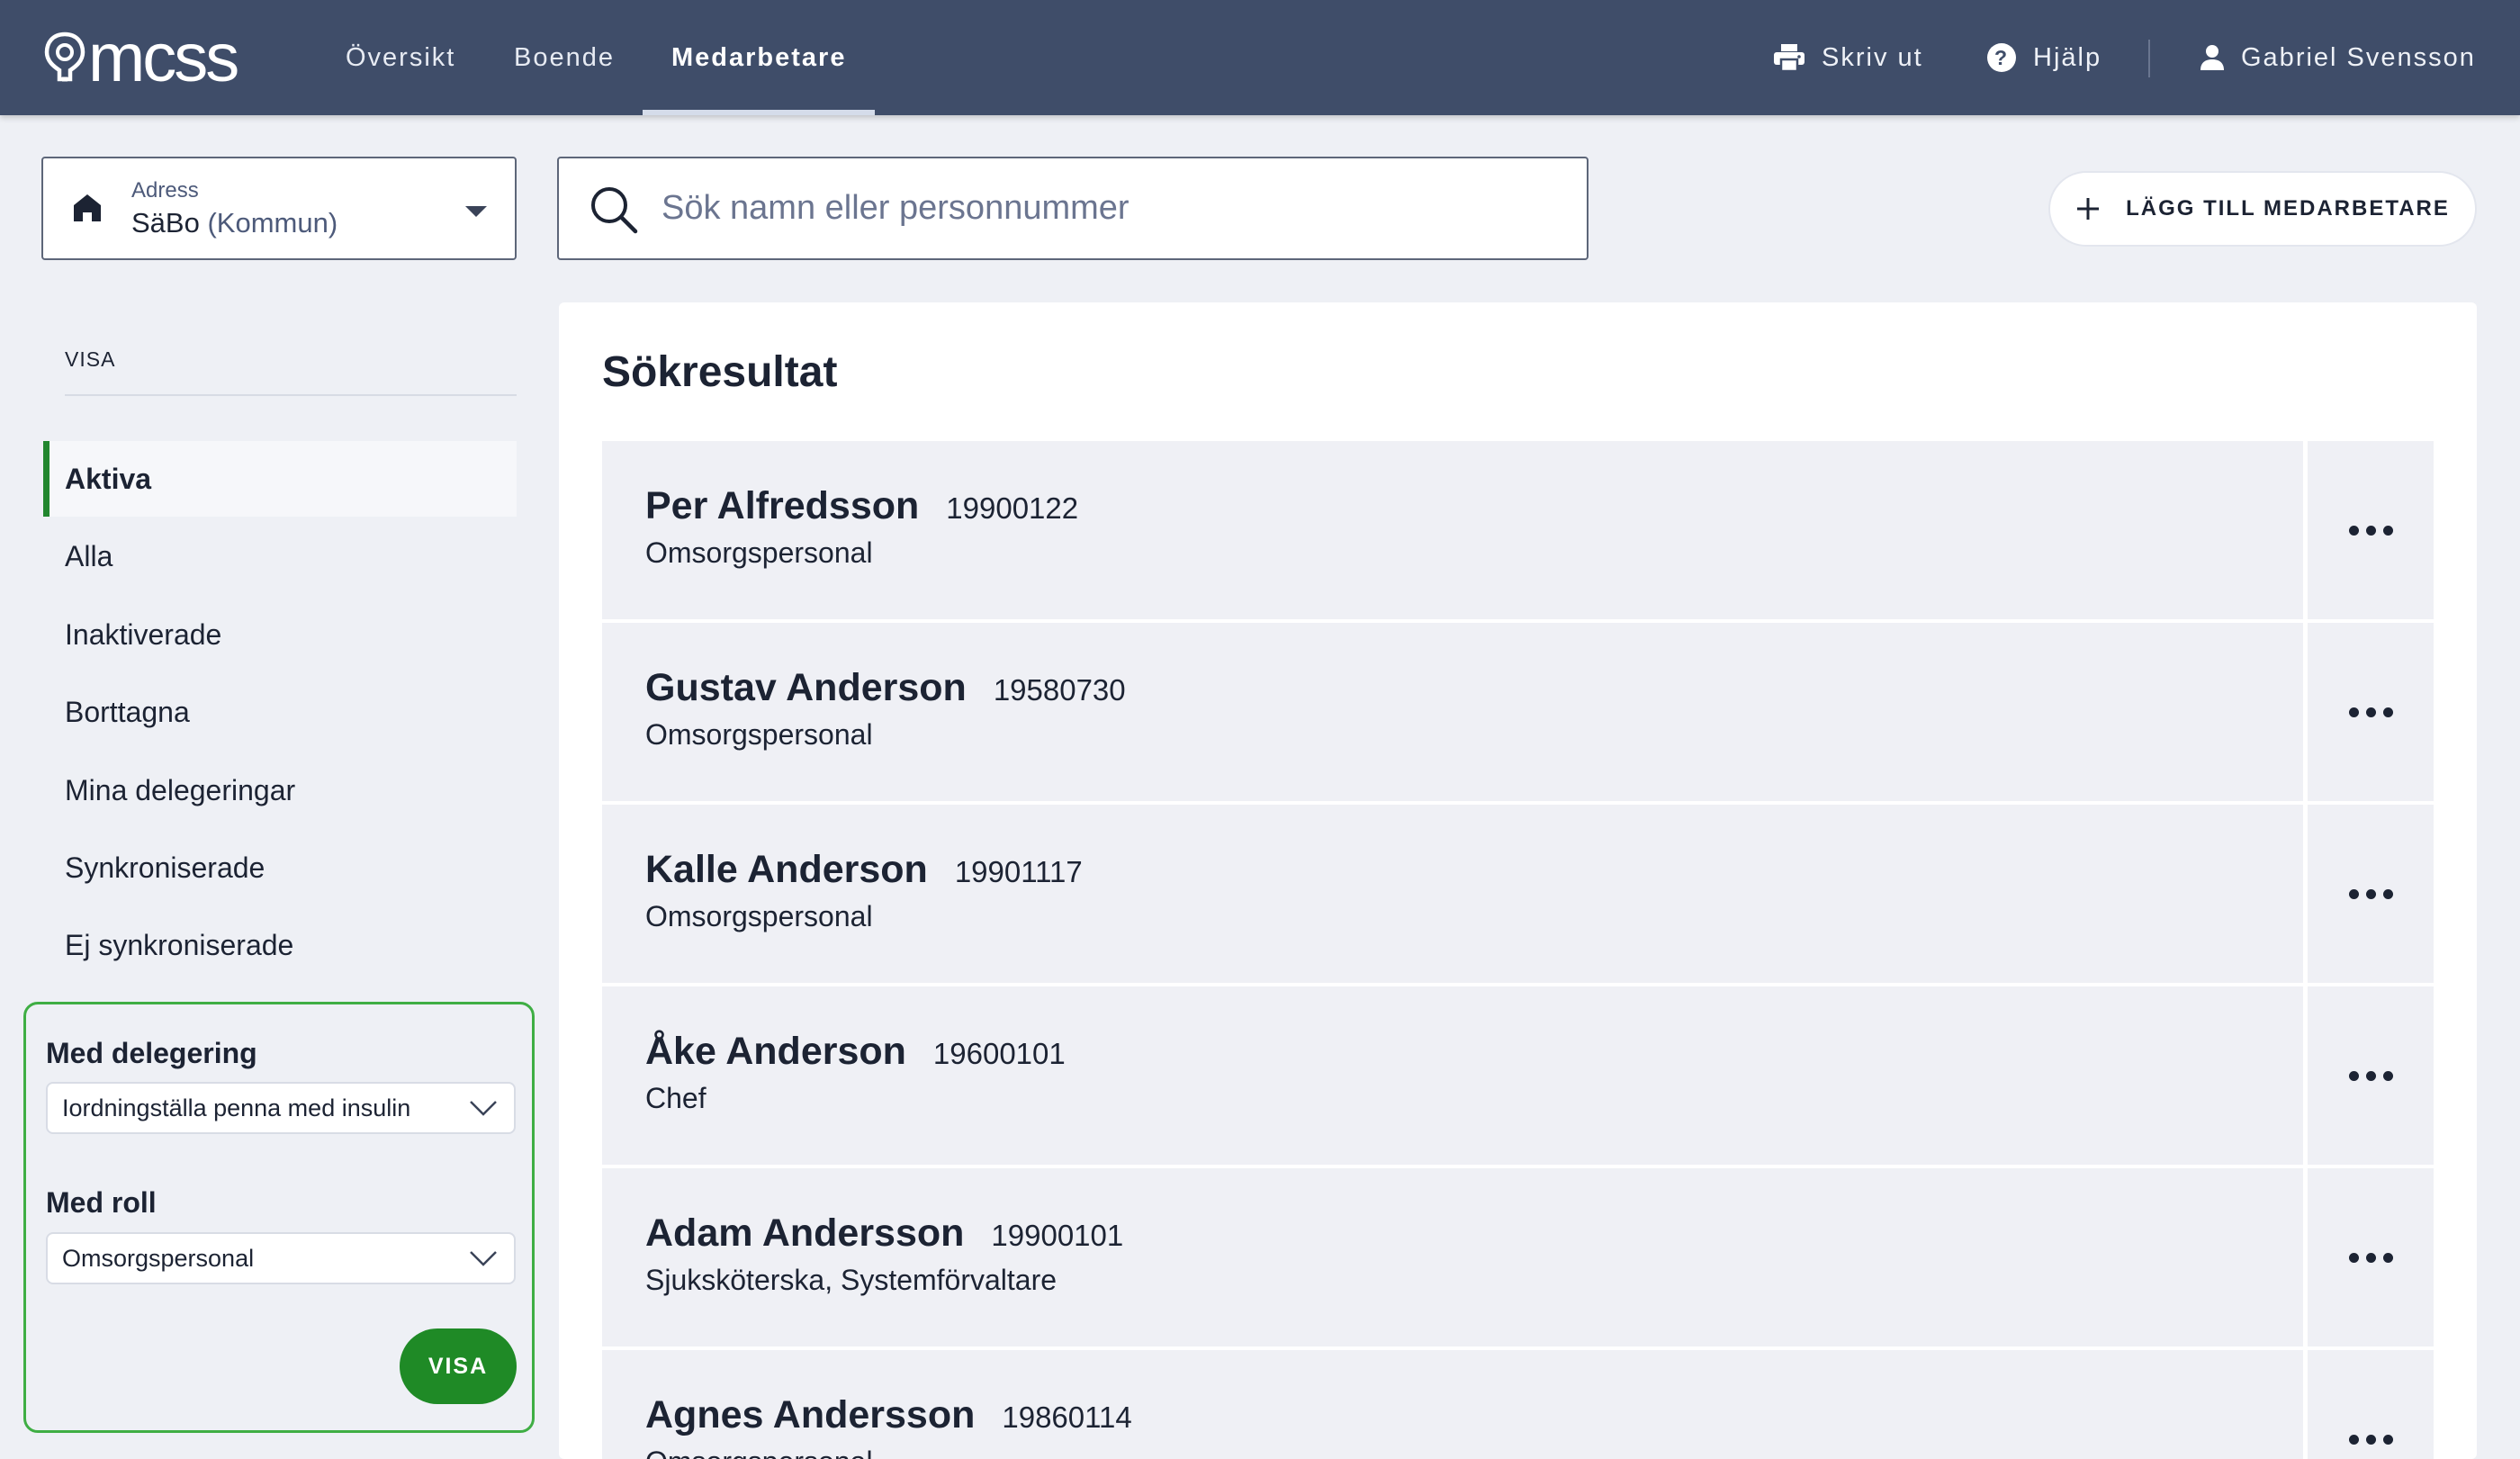 This screenshot has width=2520, height=1459. I want to click on sidebar-item-inaktiverade: Inaktiverade, so click(280, 634).